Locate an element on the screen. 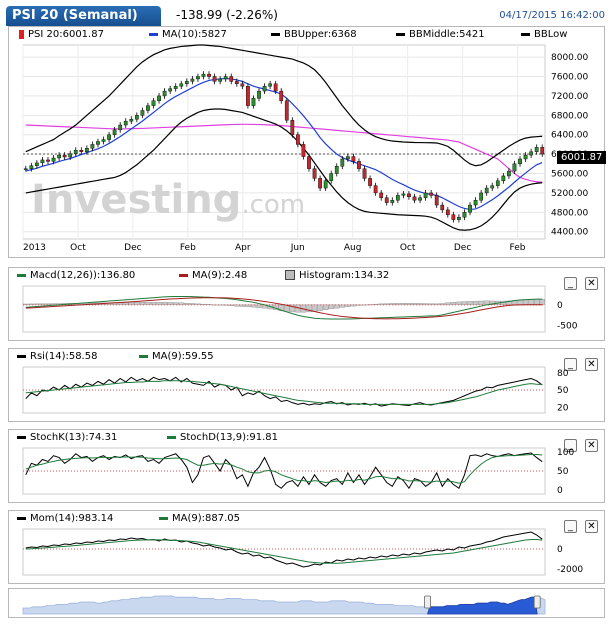 This screenshot has width=613, height=627. y-tick-label: 80 is located at coordinates (563, 374).